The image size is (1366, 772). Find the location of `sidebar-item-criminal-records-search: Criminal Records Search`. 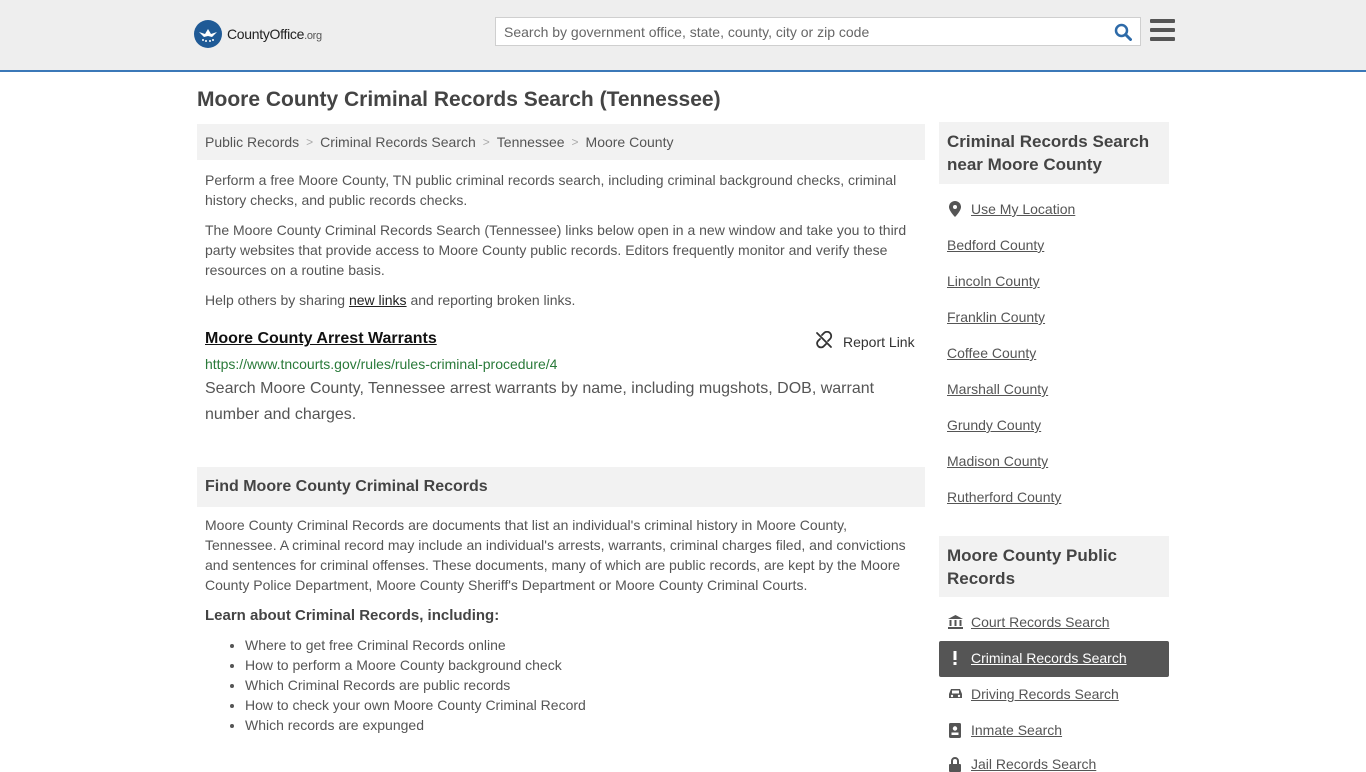

sidebar-item-criminal-records-search: Criminal Records Search is located at coordinates (1037, 658).